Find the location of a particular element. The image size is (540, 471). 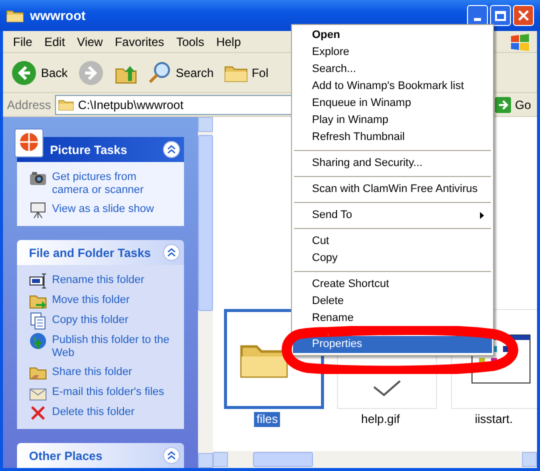

search-icon is located at coordinates (160, 72).